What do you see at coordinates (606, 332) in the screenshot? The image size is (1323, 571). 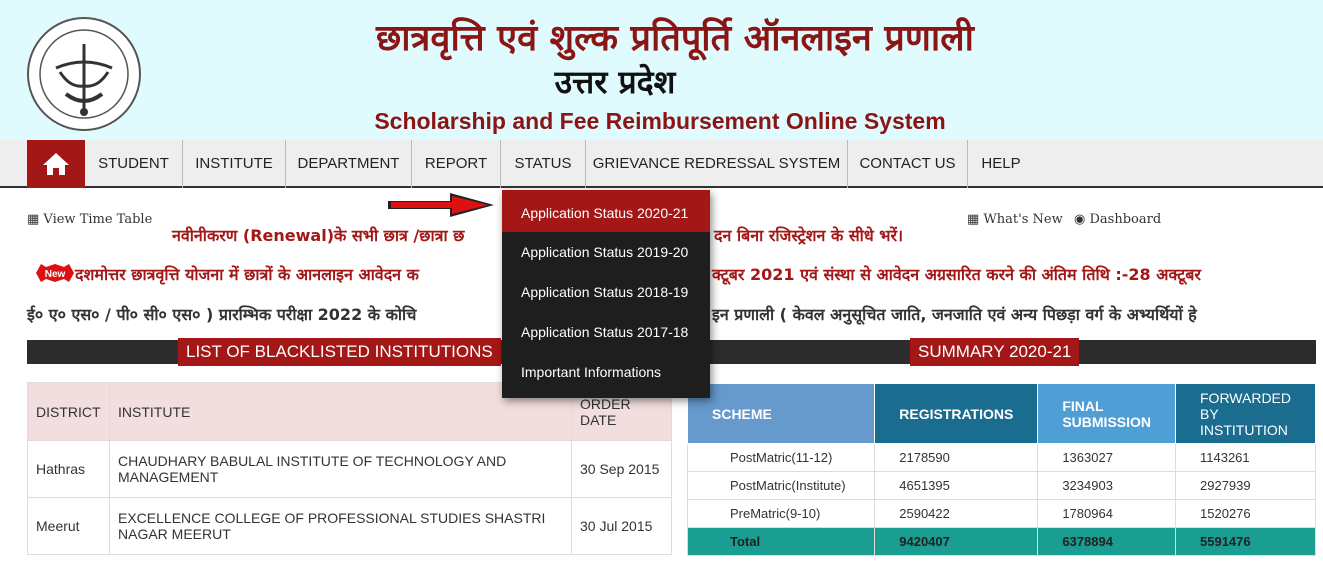 I see `menu-item-application-status-2017-18: Application Status 2017-18` at bounding box center [606, 332].